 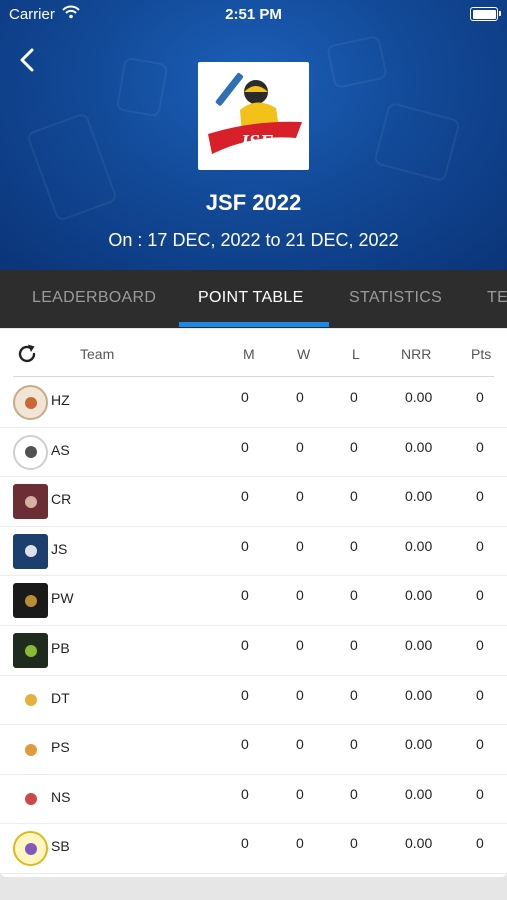 I want to click on table-row: AS 0 0 0 0.00 0, so click(x=253, y=452).